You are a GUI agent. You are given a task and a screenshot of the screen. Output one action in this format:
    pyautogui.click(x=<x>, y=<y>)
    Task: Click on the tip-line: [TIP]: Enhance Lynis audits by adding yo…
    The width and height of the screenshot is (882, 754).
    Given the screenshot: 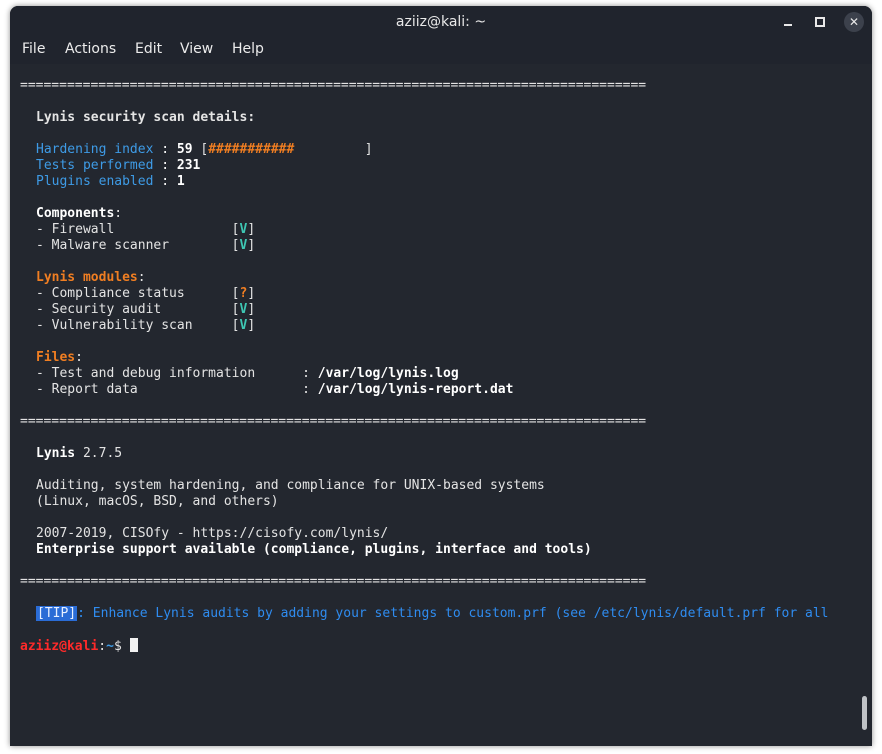 What is the action you would take?
    pyautogui.click(x=432, y=614)
    